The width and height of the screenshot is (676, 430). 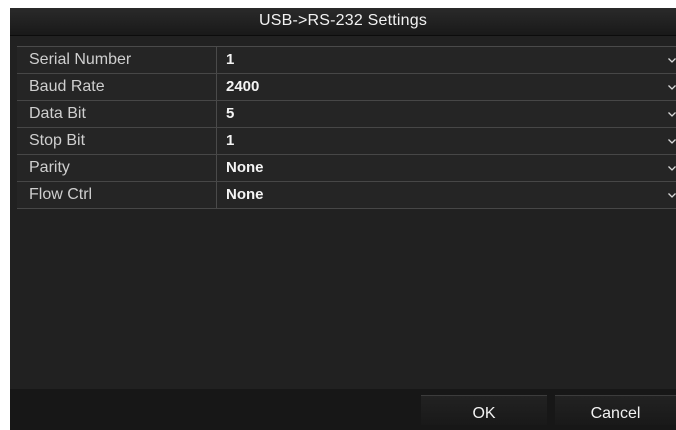 What do you see at coordinates (446, 141) in the screenshot?
I see `stop-bit-select: 1` at bounding box center [446, 141].